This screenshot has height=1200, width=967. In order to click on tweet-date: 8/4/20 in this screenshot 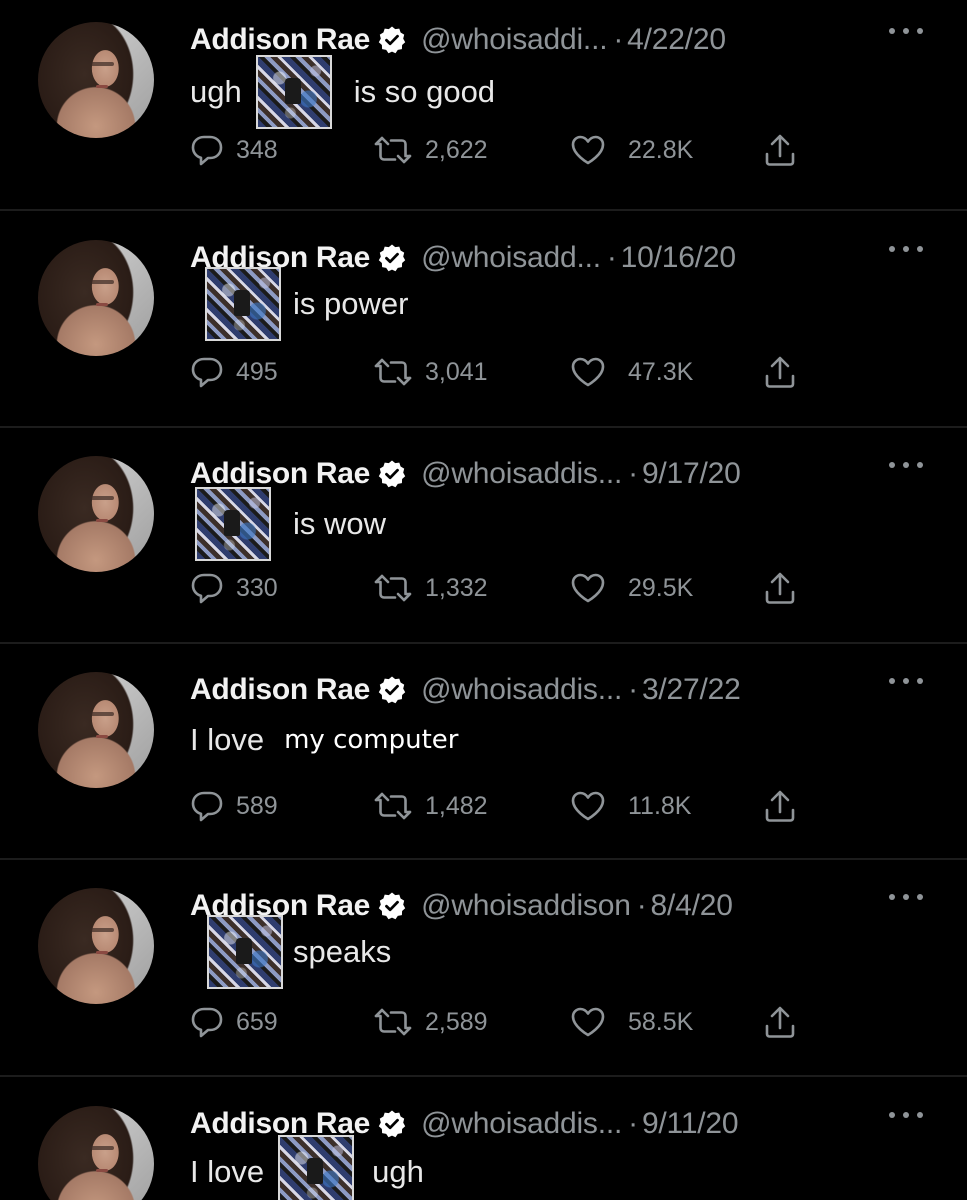, I will do `click(692, 906)`.